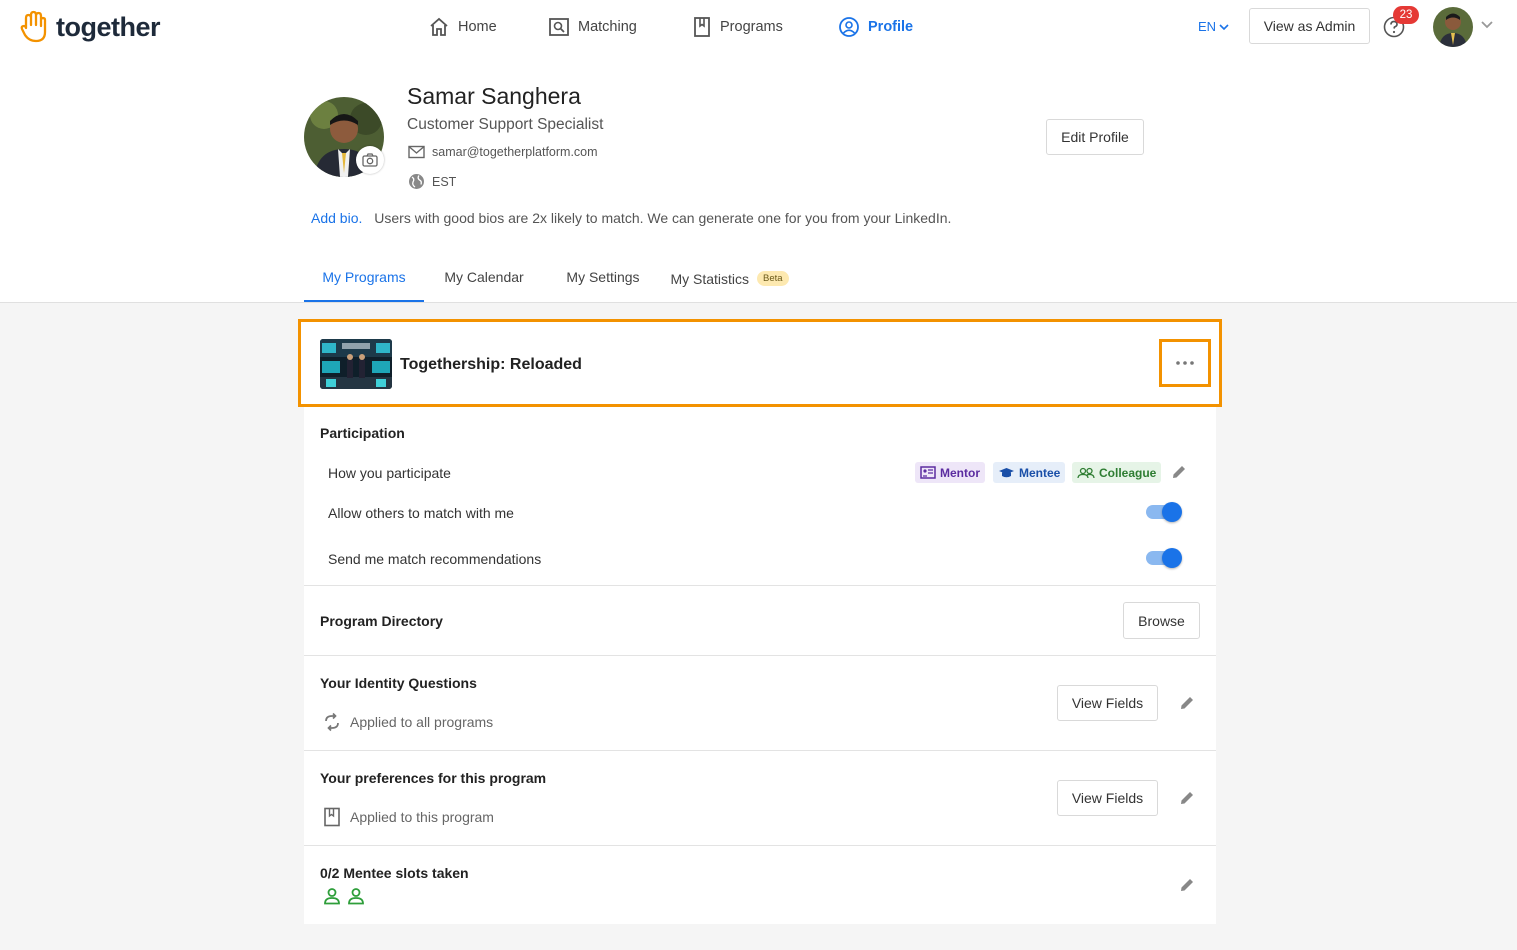 The width and height of the screenshot is (1517, 950). I want to click on nav-programs: Programs, so click(765, 27).